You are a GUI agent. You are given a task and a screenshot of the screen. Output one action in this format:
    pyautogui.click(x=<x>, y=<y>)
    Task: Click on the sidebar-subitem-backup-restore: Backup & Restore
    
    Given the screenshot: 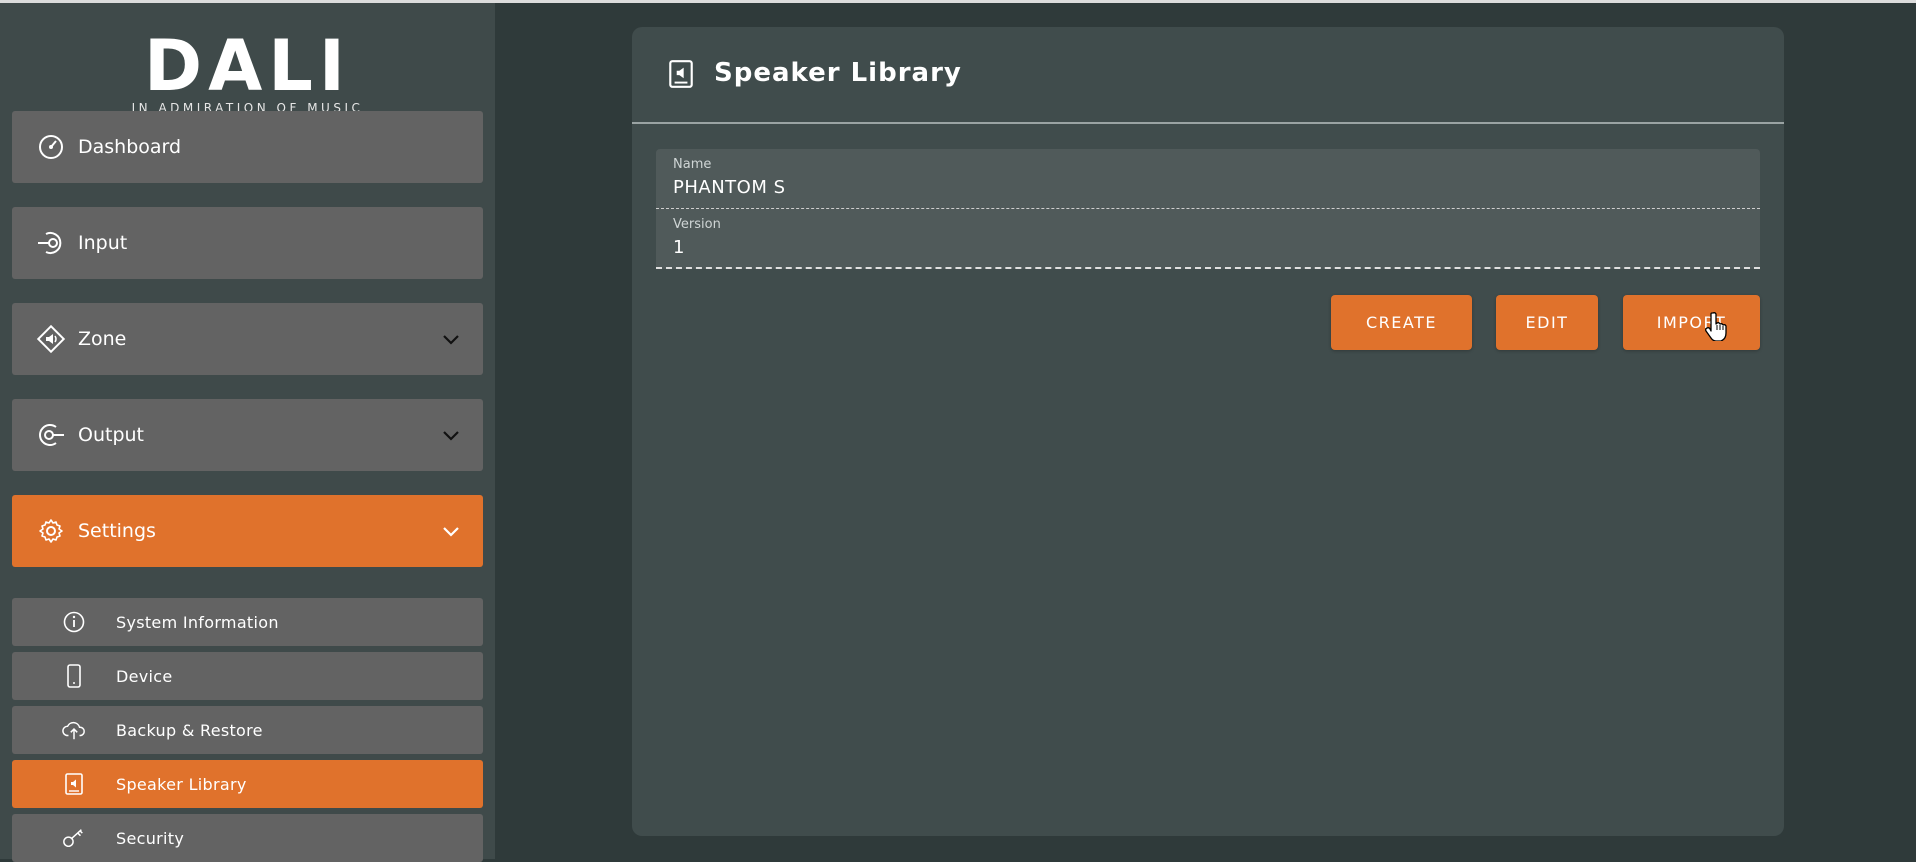 What is the action you would take?
    pyautogui.click(x=247, y=730)
    